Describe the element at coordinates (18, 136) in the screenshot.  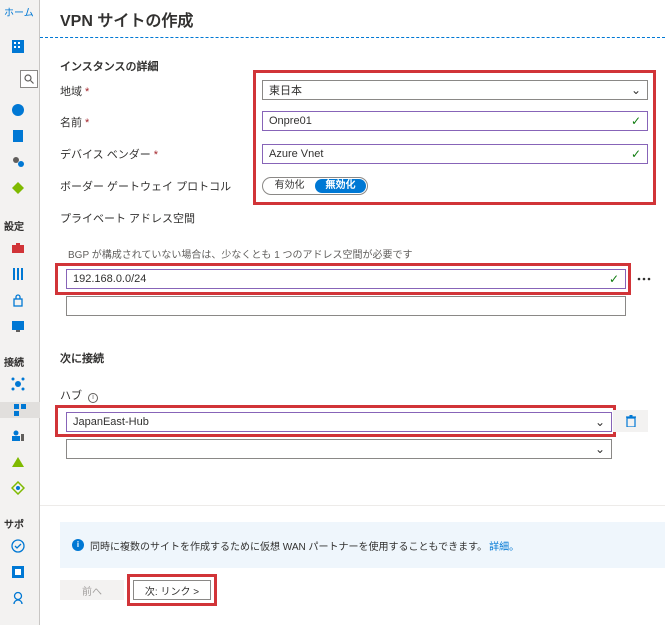
I see `activity-log-icon` at that location.